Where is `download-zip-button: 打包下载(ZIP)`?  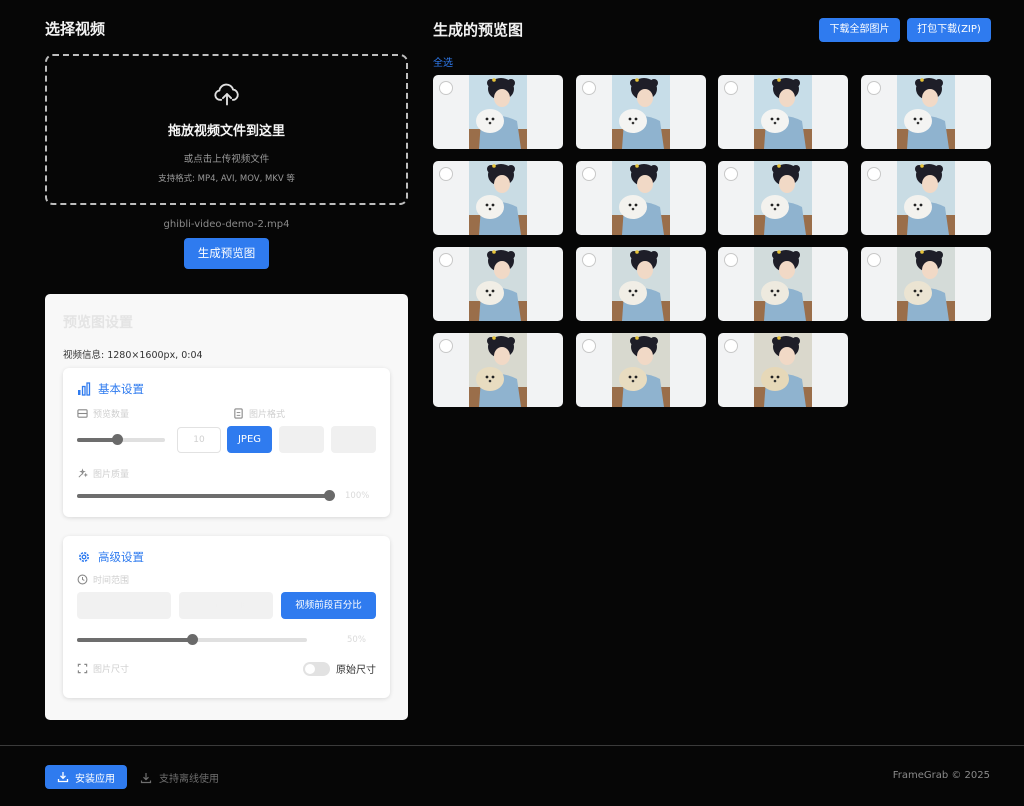
download-zip-button: 打包下载(ZIP) is located at coordinates (949, 30).